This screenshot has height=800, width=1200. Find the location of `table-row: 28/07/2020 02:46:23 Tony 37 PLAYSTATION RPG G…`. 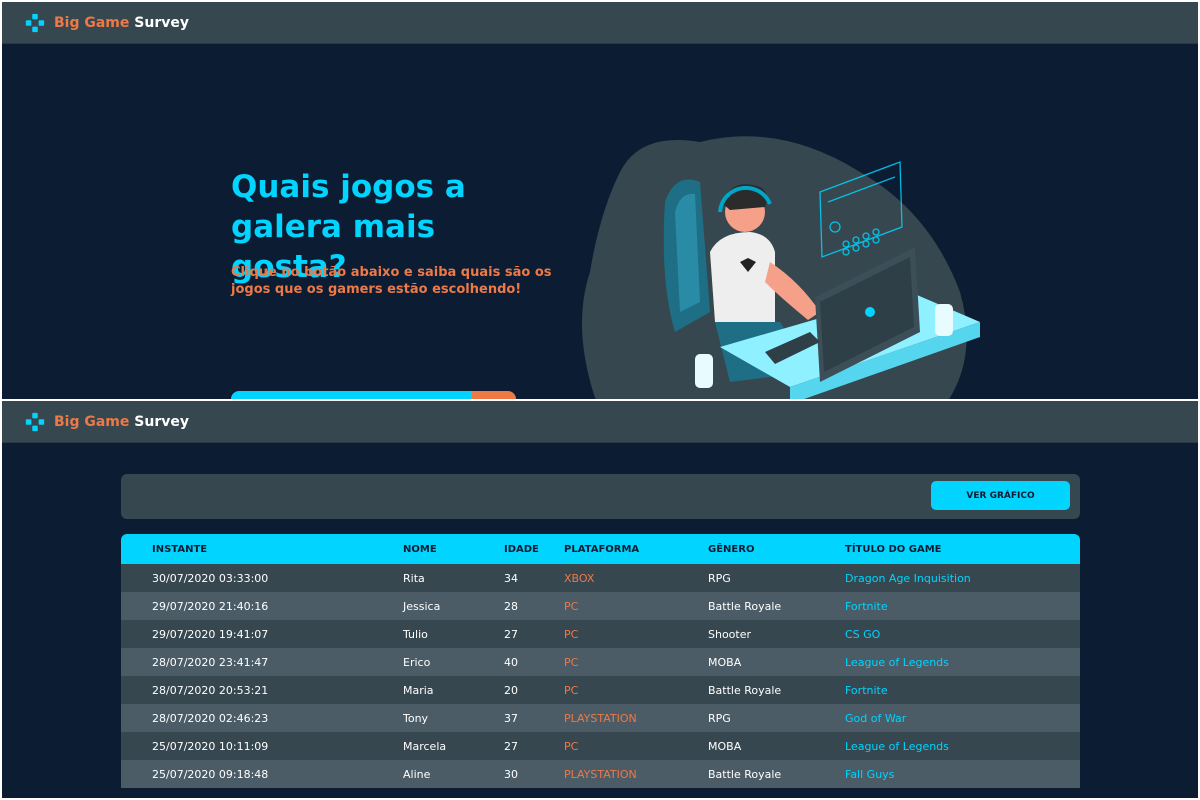

table-row: 28/07/2020 02:46:23 Tony 37 PLAYSTATION RPG G… is located at coordinates (600, 718).